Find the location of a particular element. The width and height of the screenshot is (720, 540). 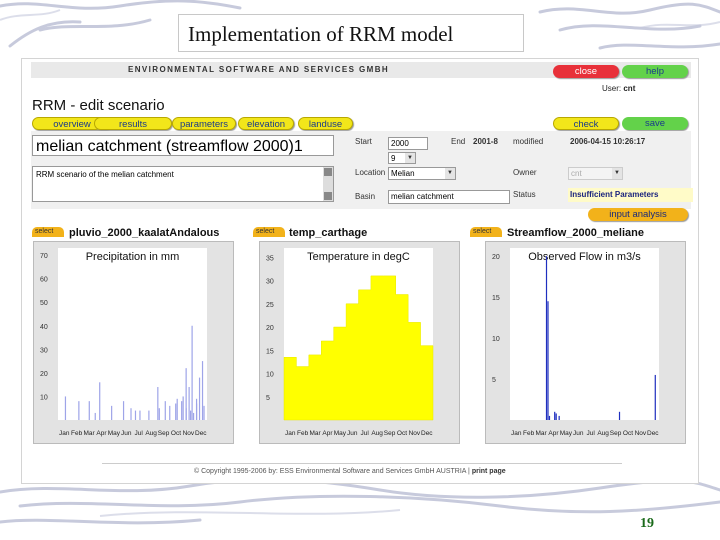

scroll-down-icon is located at coordinates (328, 196).